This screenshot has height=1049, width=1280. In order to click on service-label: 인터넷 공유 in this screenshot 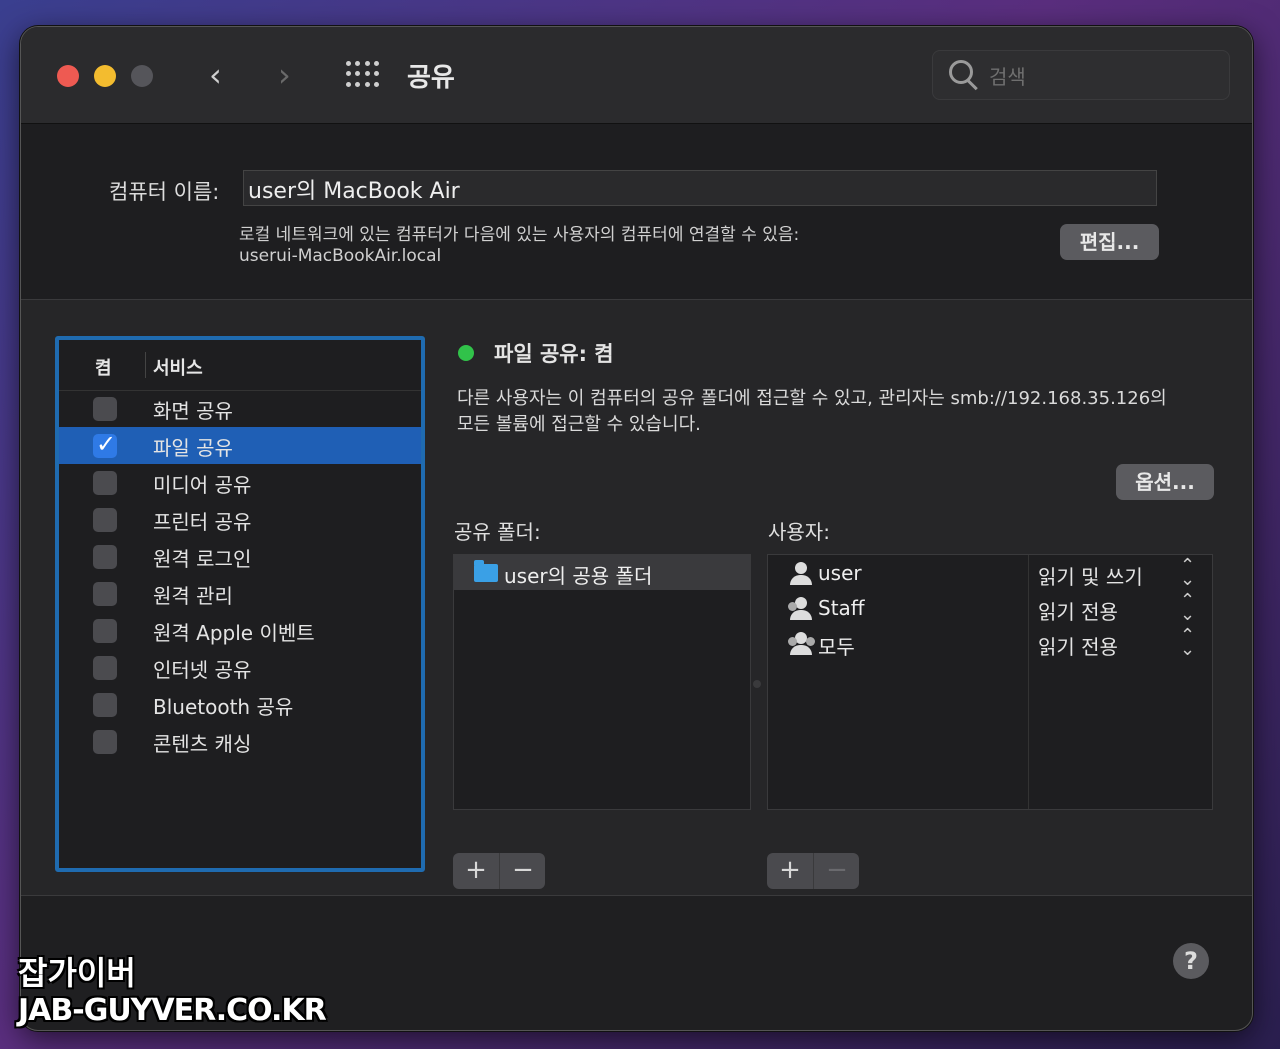, I will do `click(202, 668)`.